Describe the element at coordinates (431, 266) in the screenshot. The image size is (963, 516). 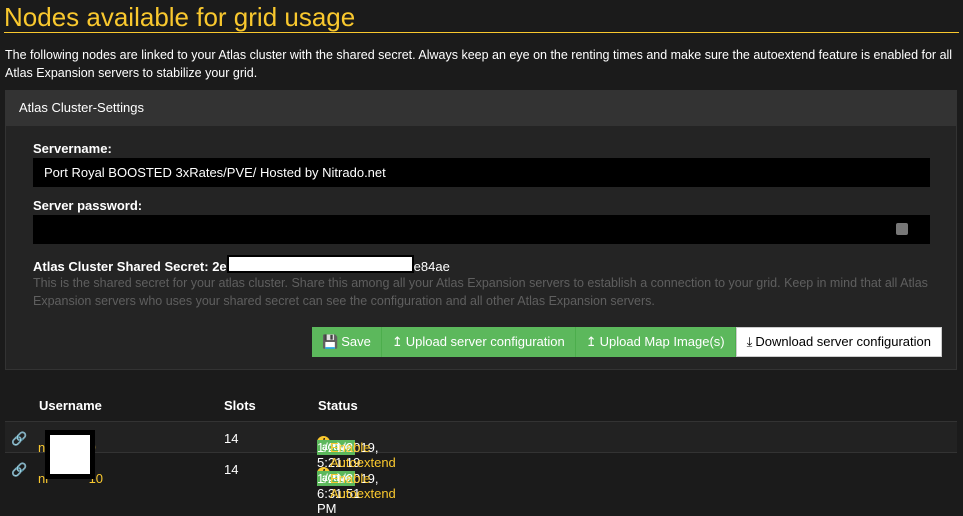
I see `secret-suffix: e84ae` at that location.